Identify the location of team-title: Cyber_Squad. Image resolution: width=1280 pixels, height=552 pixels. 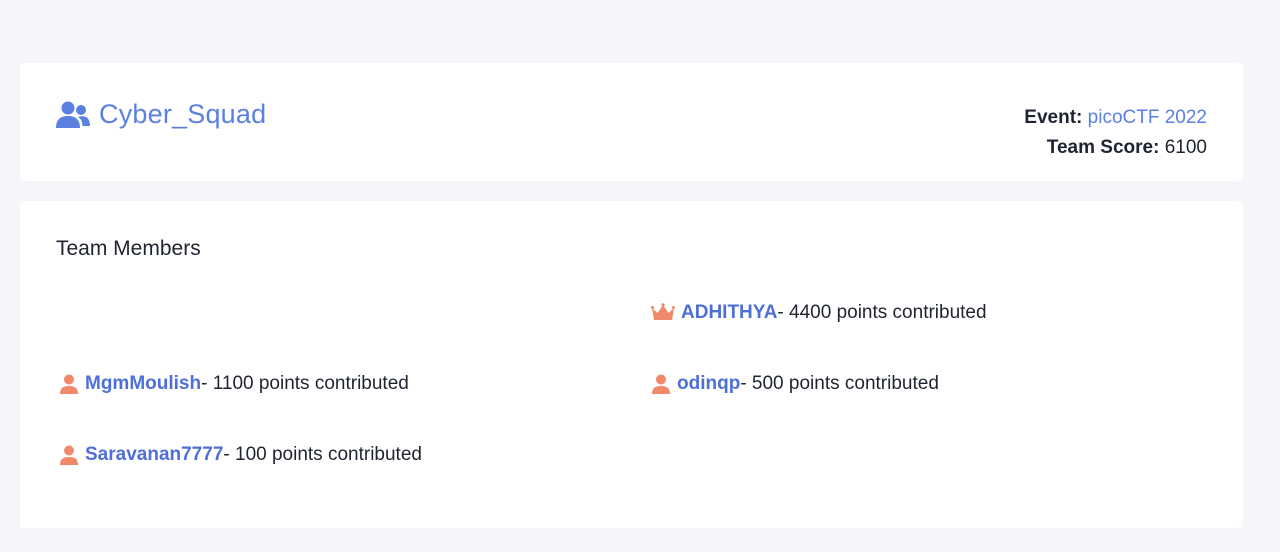
(161, 114).